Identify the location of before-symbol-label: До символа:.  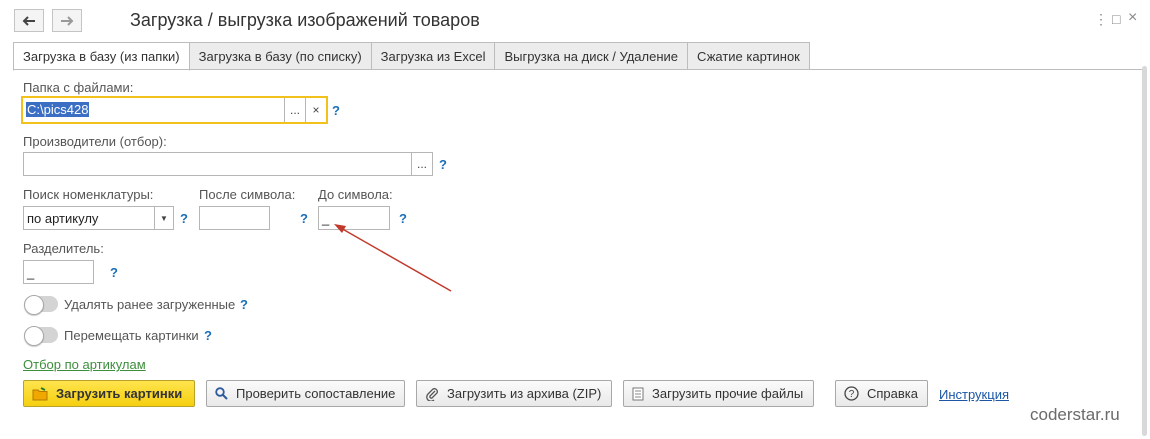
(355, 194).